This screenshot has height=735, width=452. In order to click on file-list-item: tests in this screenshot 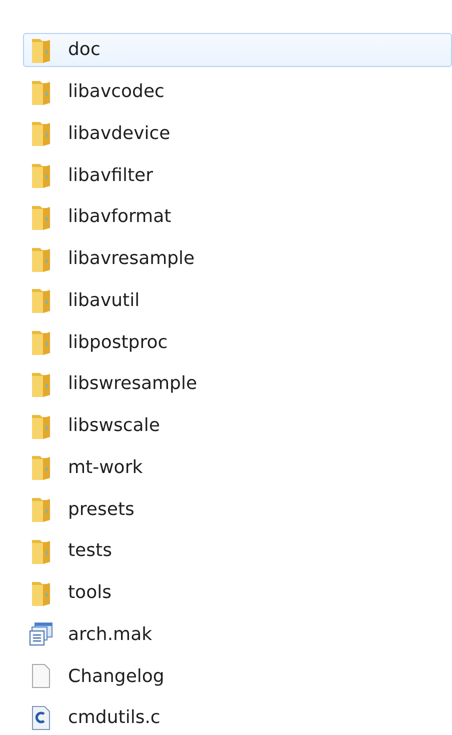, I will do `click(237, 551)`.